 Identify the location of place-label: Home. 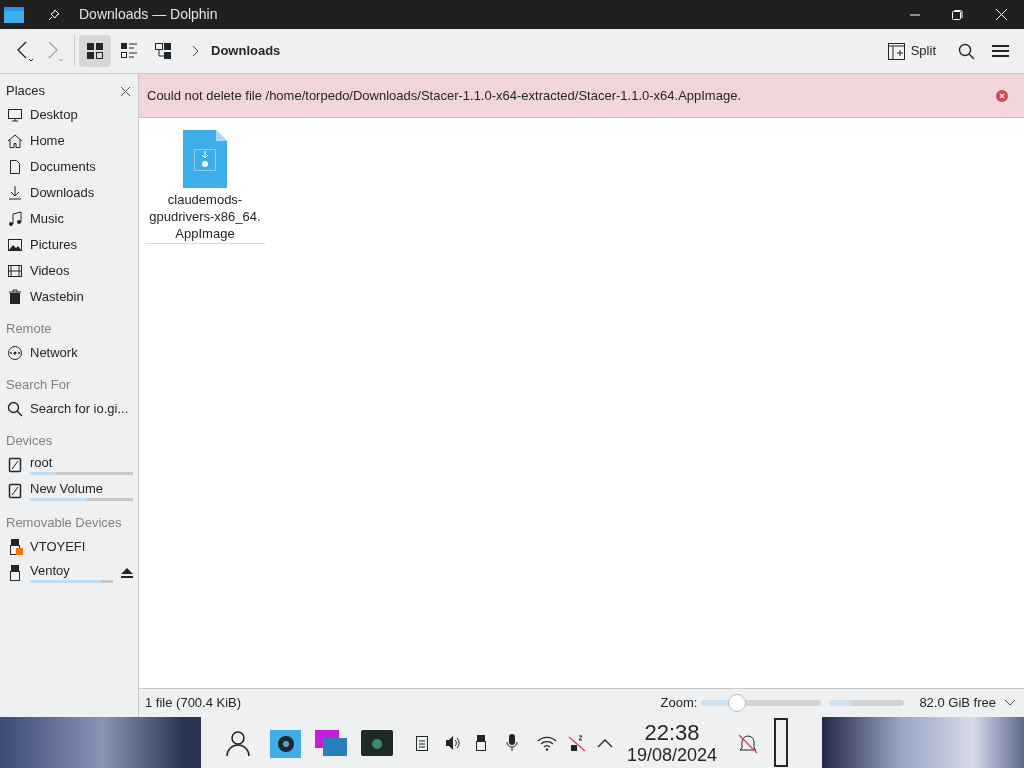
(81, 141).